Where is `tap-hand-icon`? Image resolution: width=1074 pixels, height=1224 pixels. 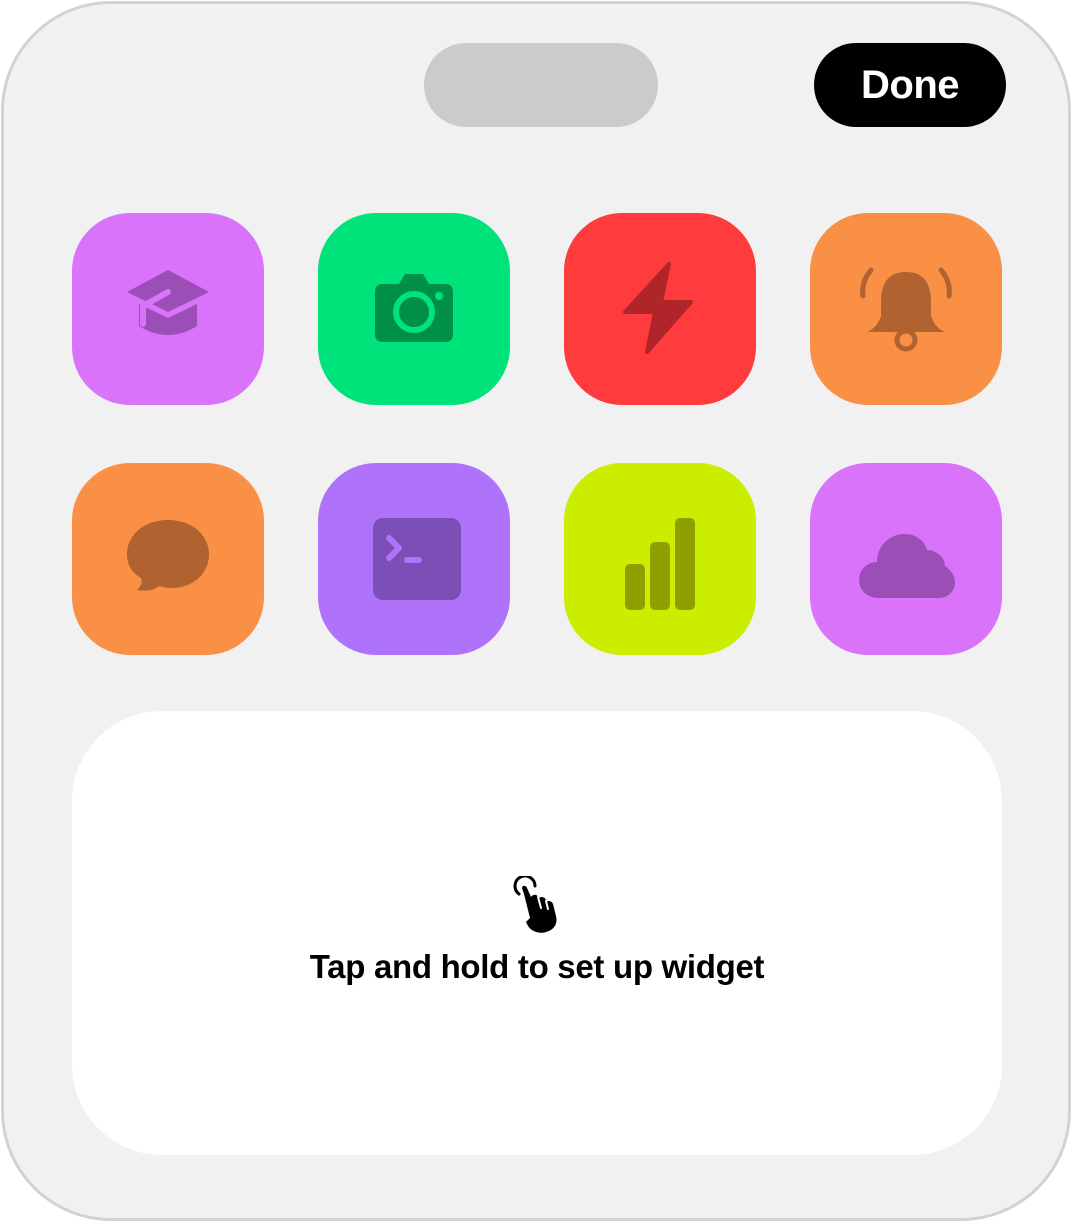
tap-hand-icon is located at coordinates (536, 906).